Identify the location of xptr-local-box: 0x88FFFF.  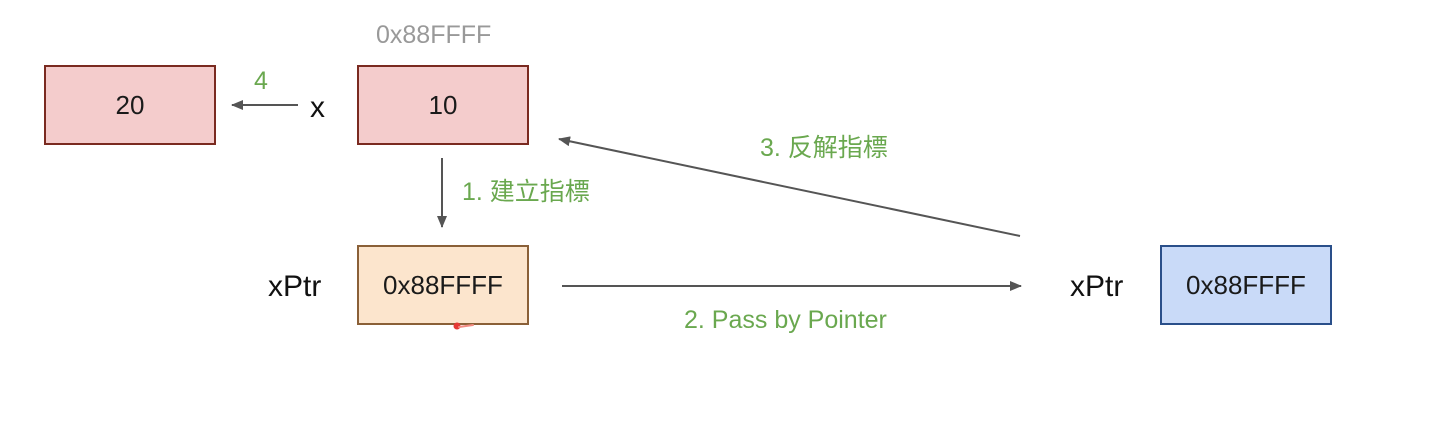
(443, 285).